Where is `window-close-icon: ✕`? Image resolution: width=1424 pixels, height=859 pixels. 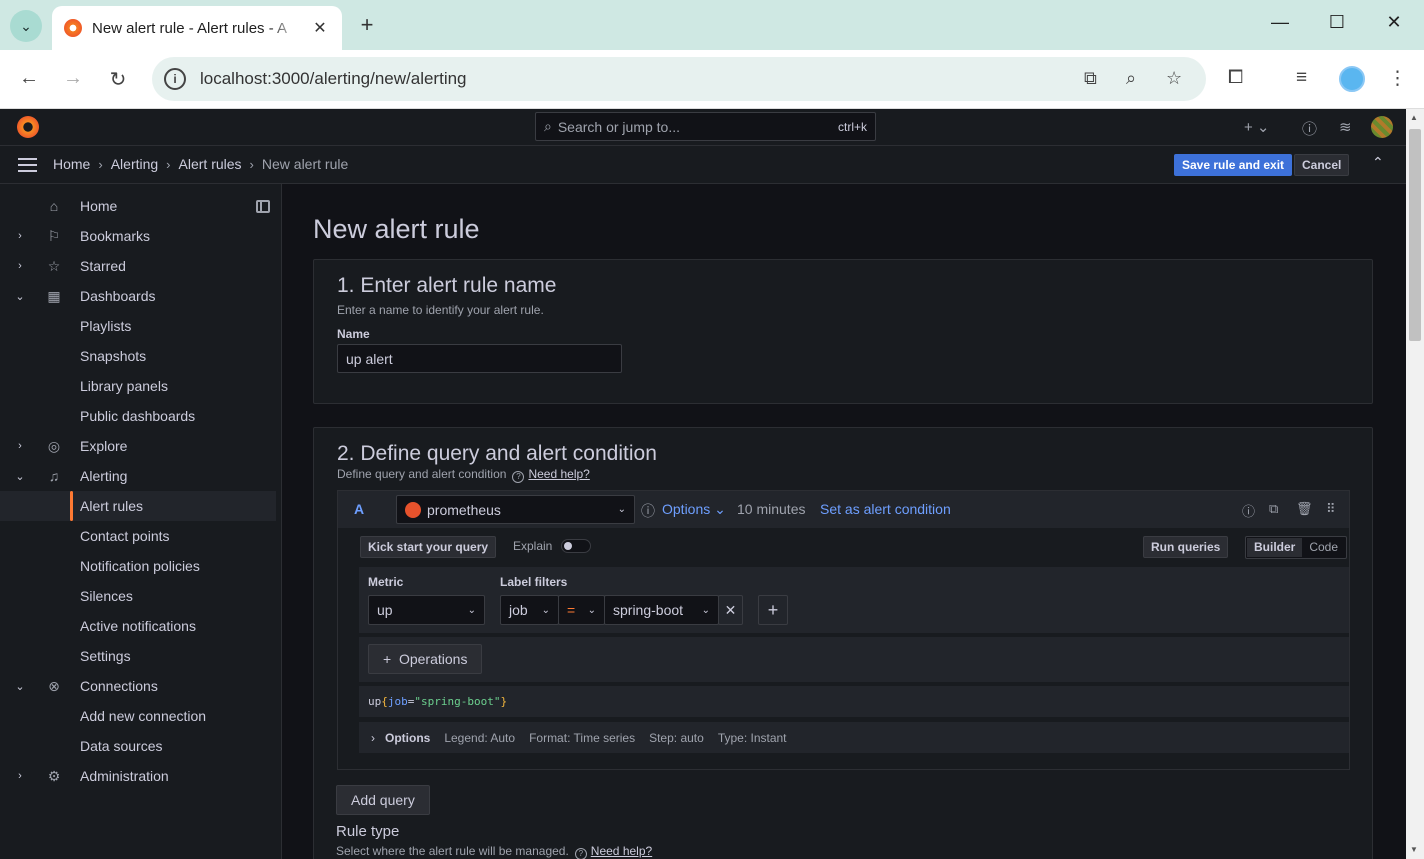 window-close-icon: ✕ is located at coordinates (1394, 22).